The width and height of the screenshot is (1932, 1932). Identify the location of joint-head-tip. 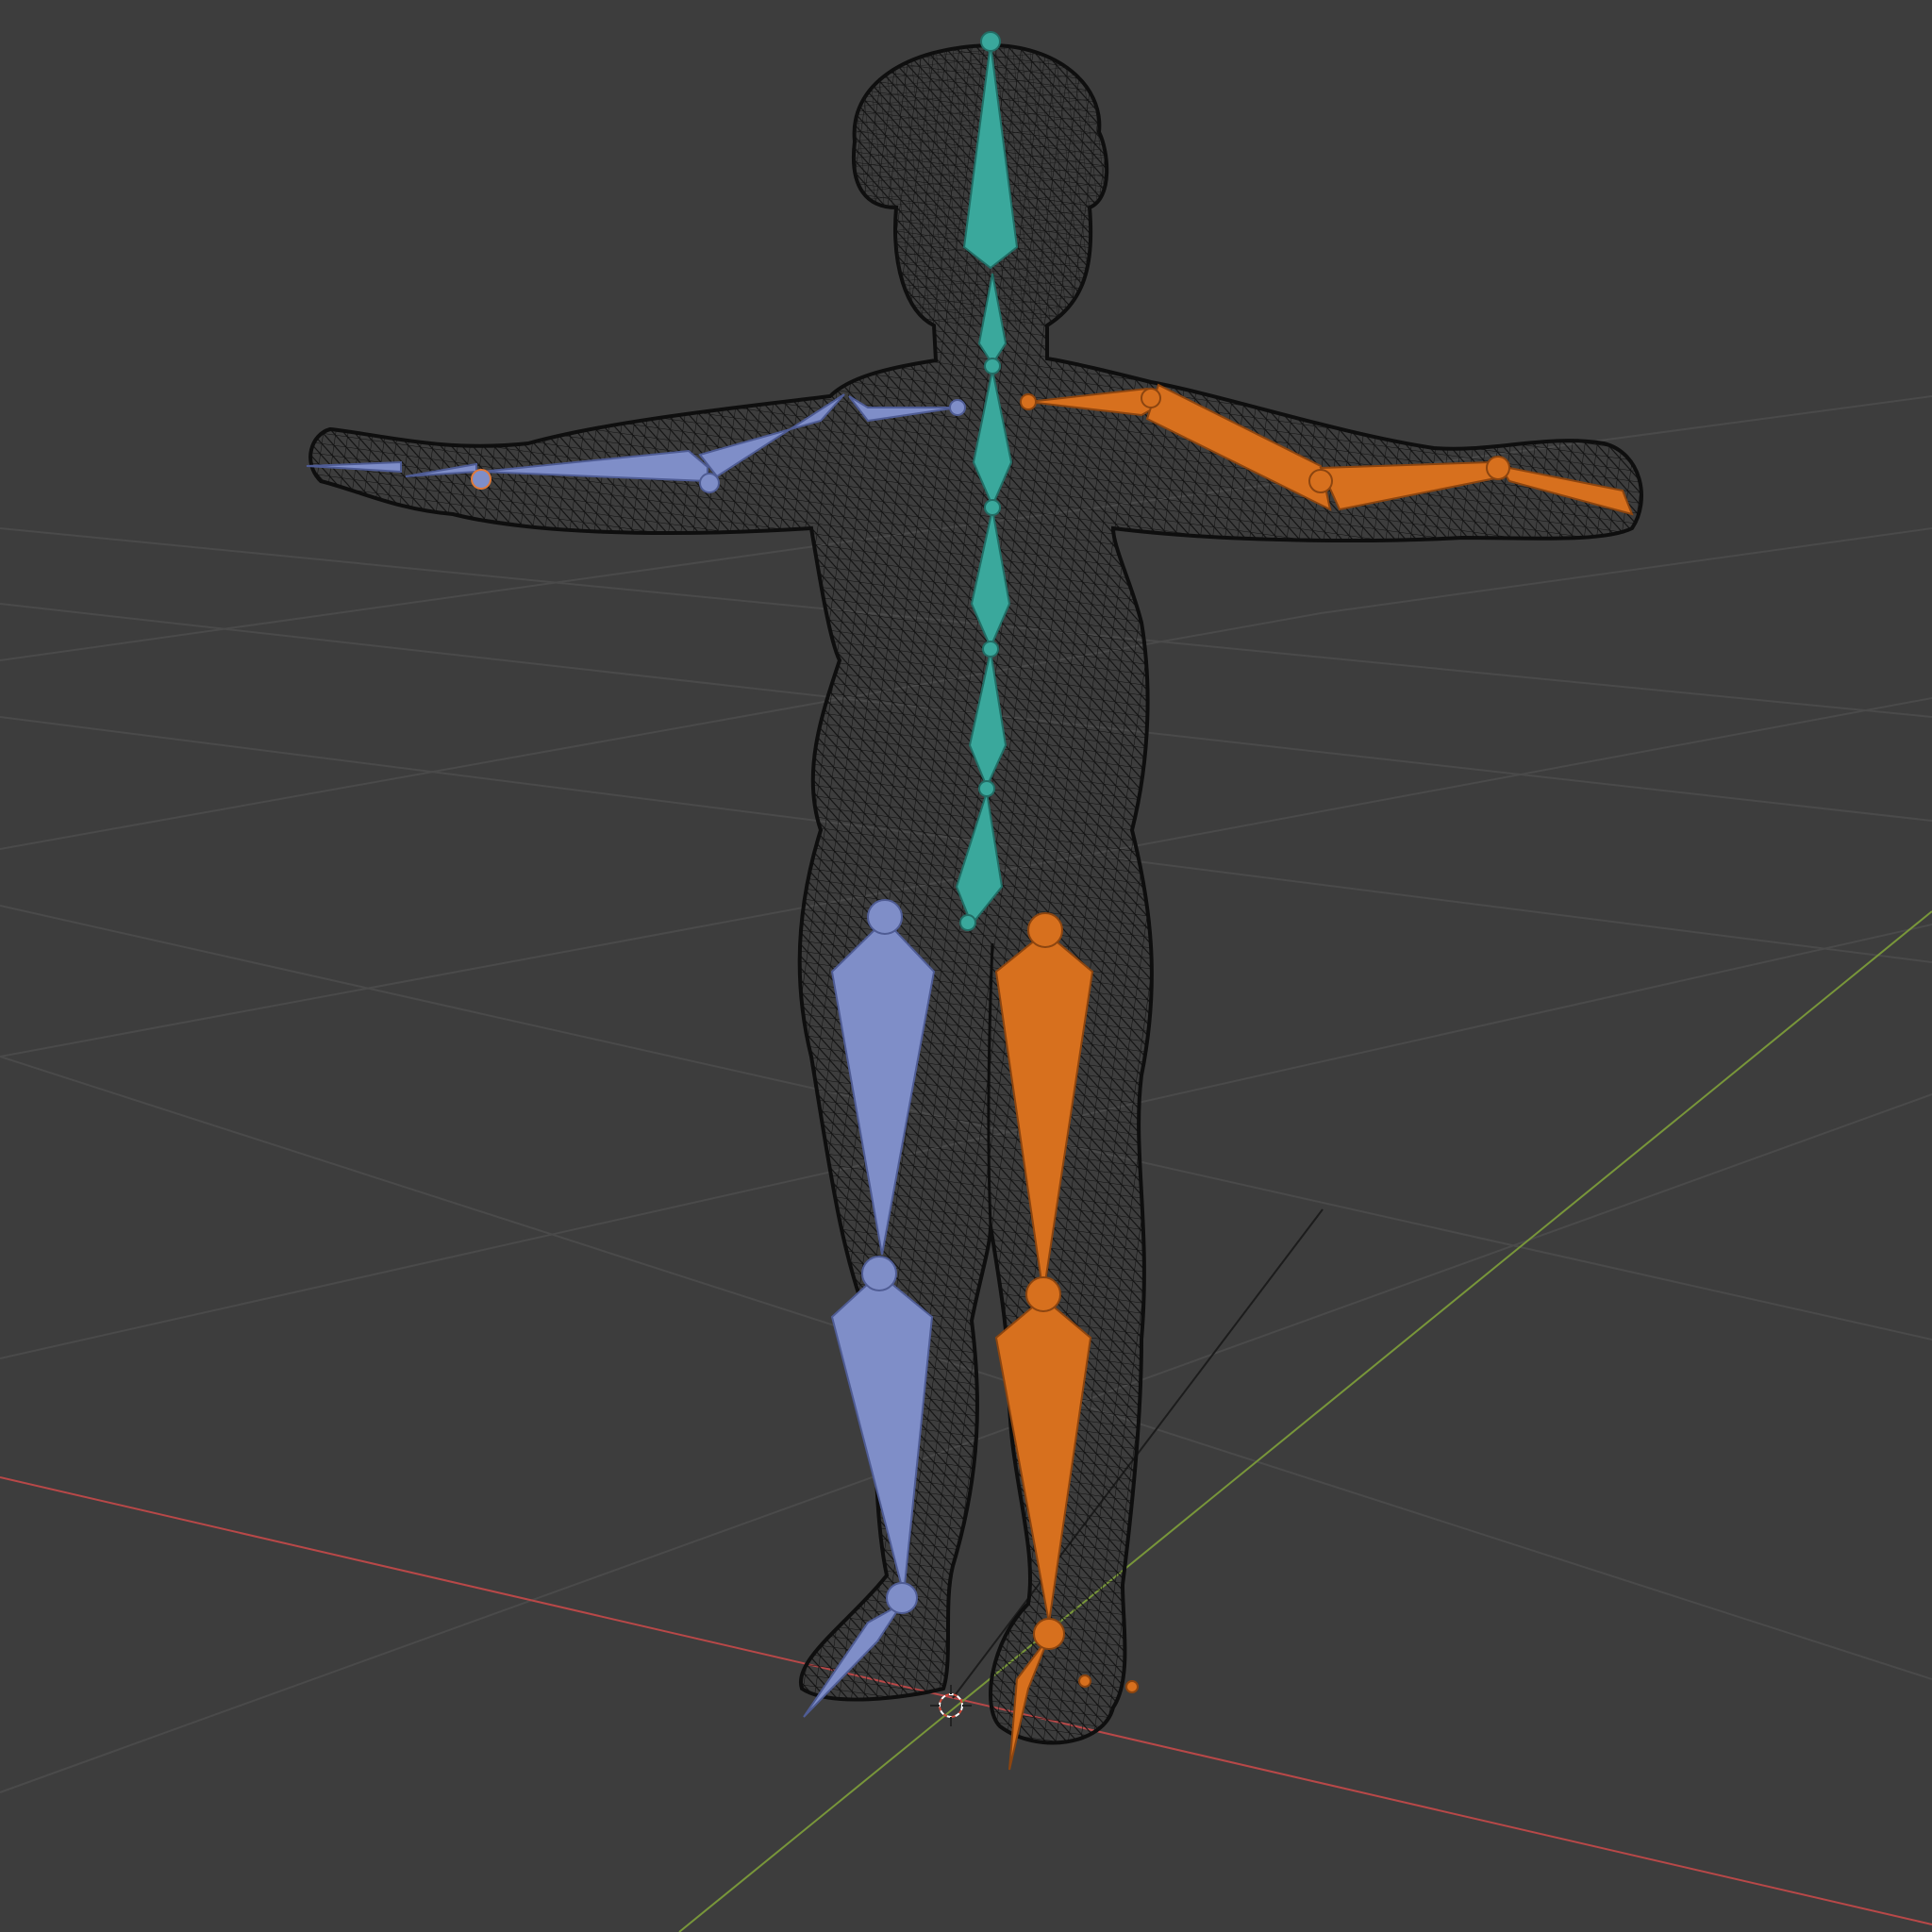
(991, 41).